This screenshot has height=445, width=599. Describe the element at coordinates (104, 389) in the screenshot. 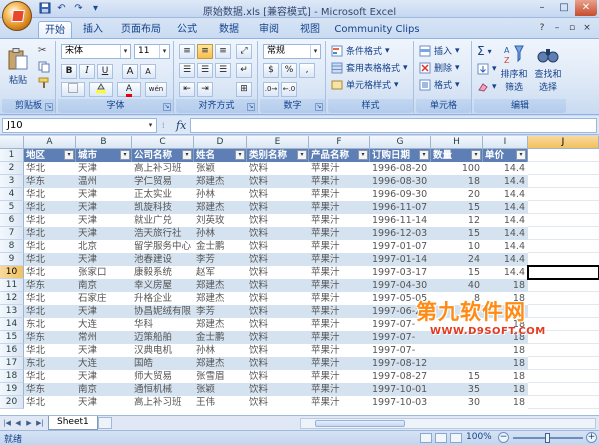

I see `table-cell: 南京` at that location.